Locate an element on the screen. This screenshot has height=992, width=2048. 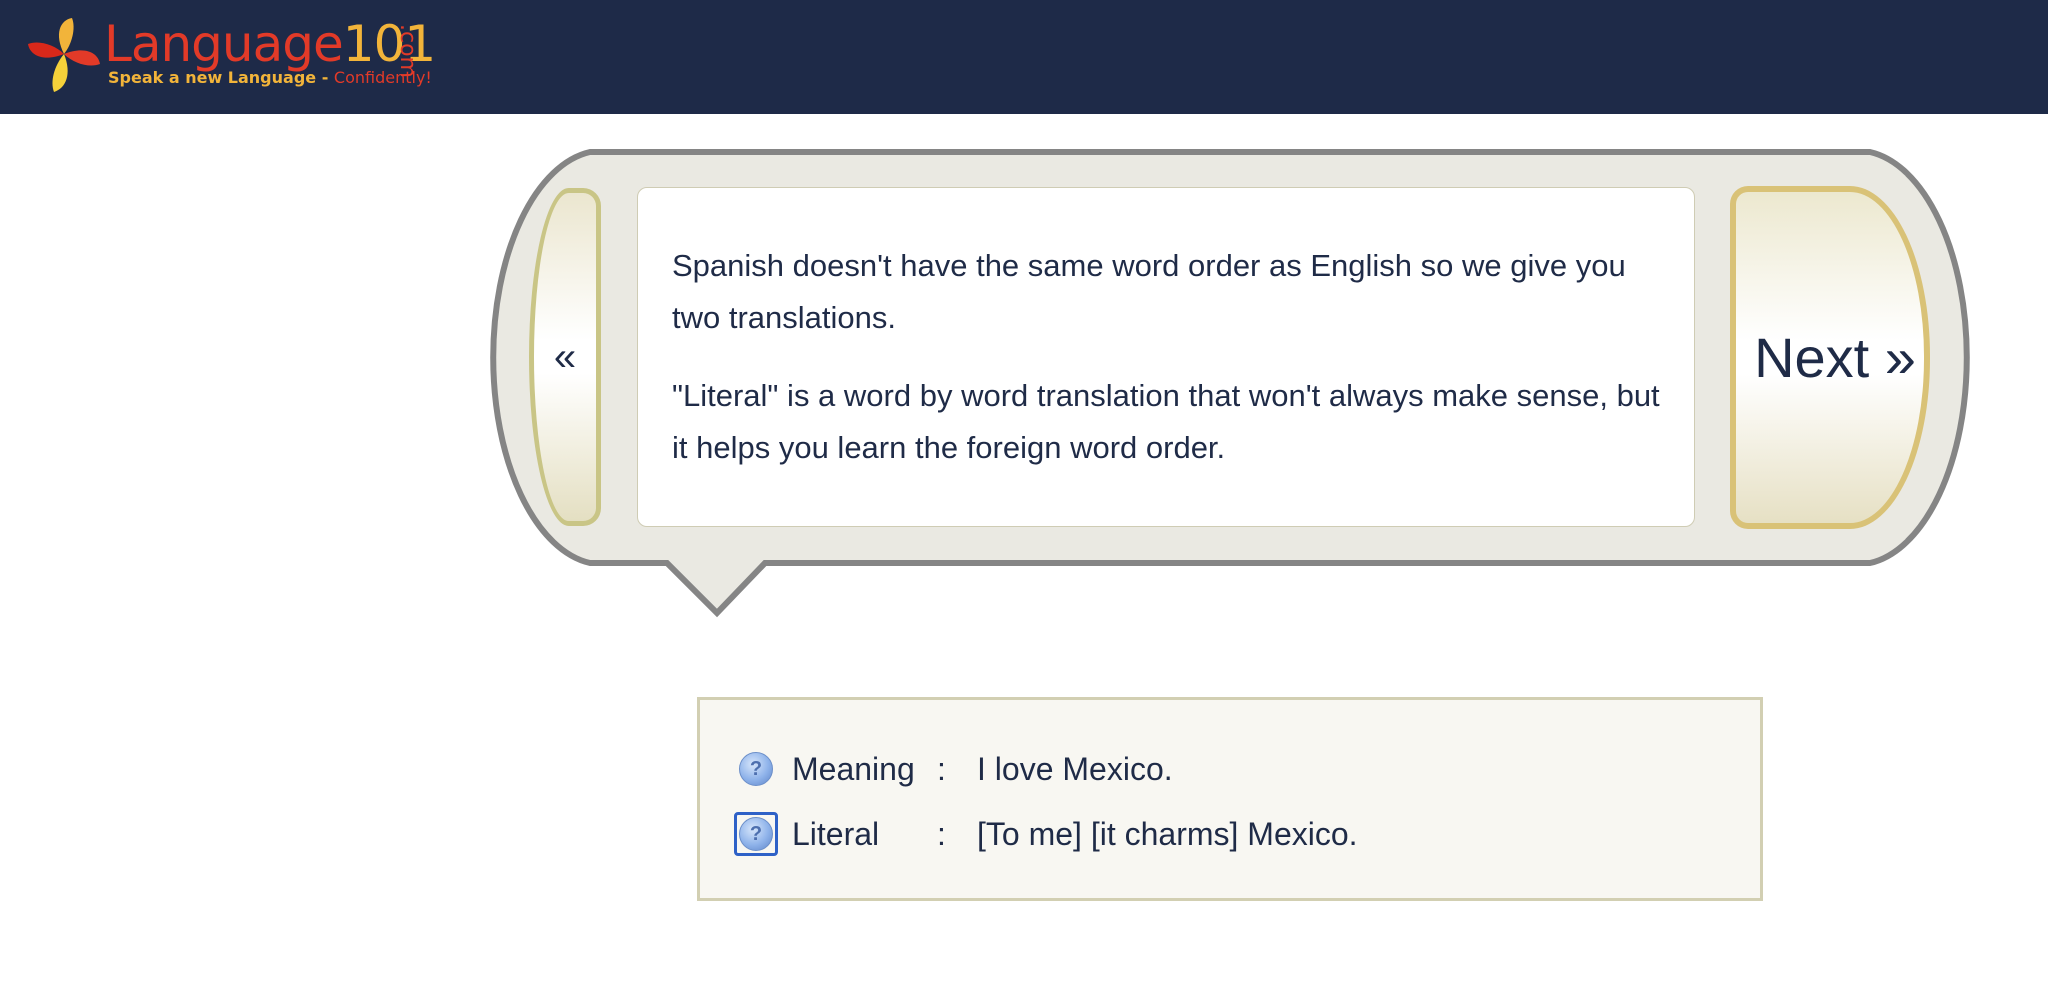
meaning-label: Meaning is located at coordinates (853, 768).